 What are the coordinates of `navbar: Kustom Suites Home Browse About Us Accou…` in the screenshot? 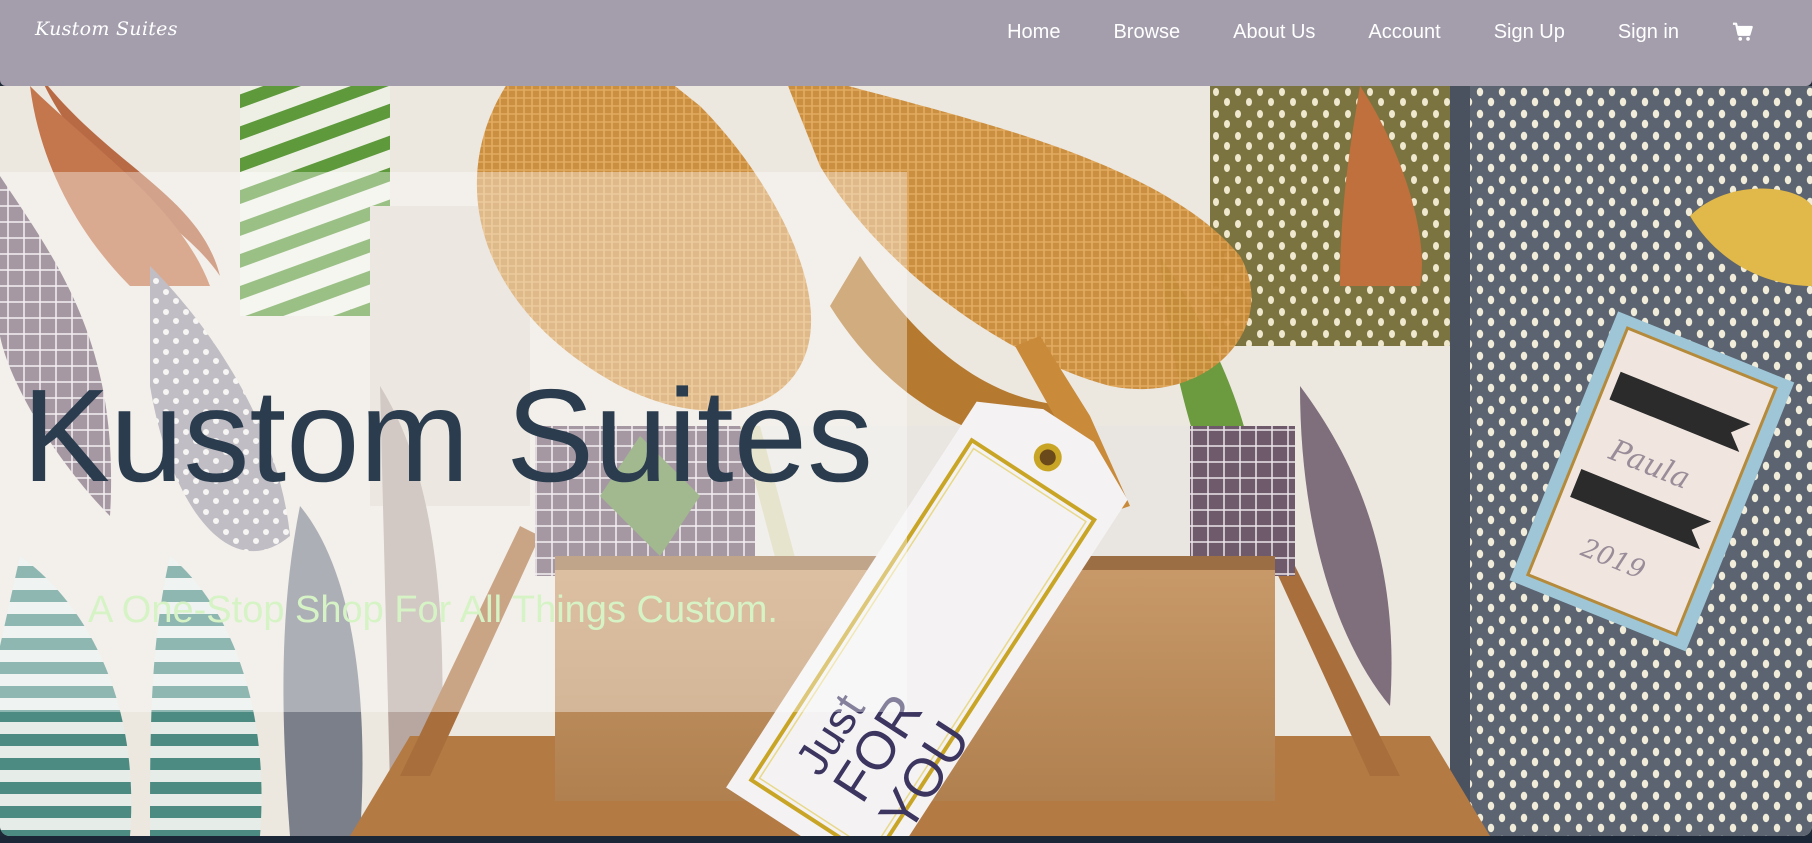 It's located at (906, 43).